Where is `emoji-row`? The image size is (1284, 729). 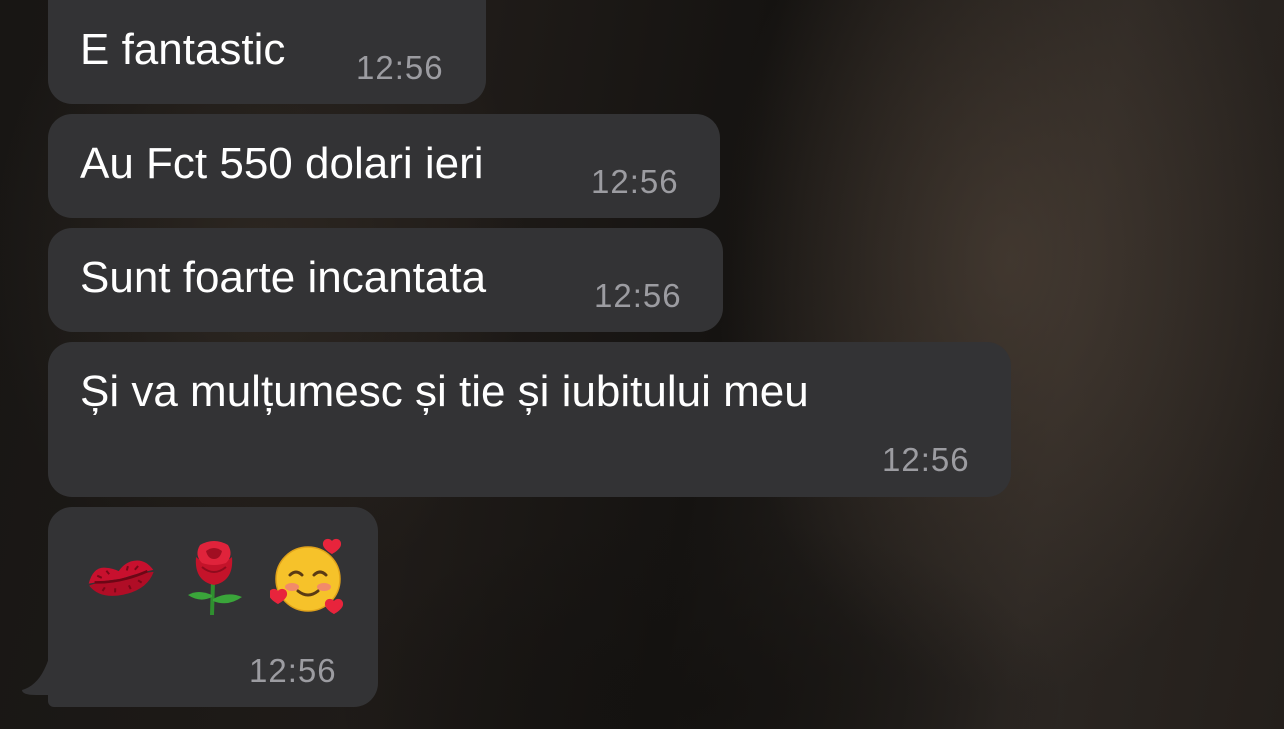
emoji-row is located at coordinates (214, 577).